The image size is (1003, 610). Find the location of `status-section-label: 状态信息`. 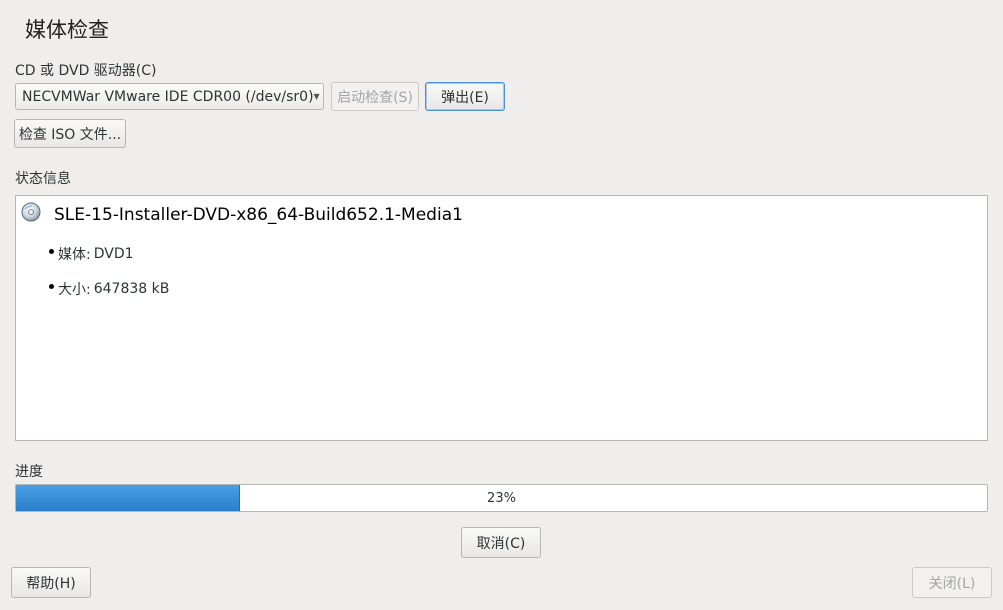

status-section-label: 状态信息 is located at coordinates (43, 179).